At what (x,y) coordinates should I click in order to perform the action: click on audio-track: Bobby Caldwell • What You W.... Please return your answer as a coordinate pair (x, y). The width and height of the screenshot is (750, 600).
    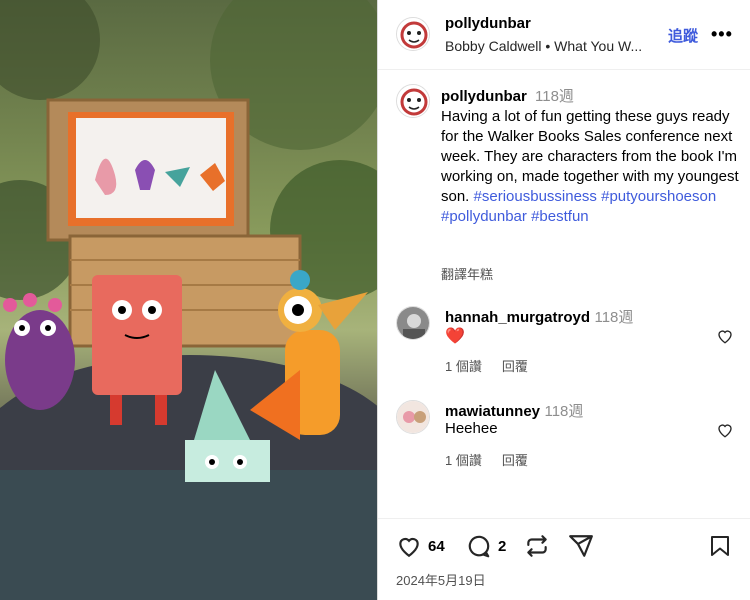
    Looking at the image, I should click on (555, 46).